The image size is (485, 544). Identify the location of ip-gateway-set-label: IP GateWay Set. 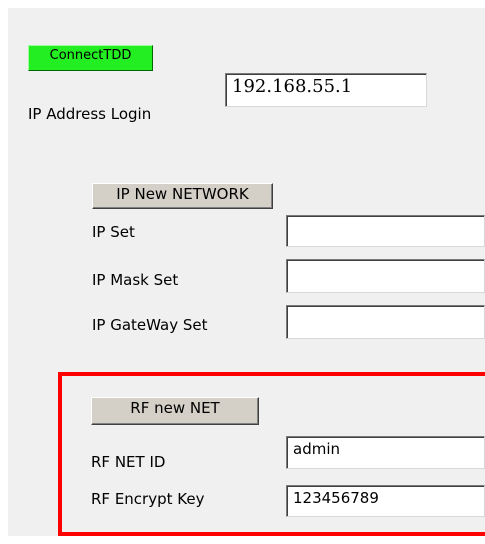
(150, 325).